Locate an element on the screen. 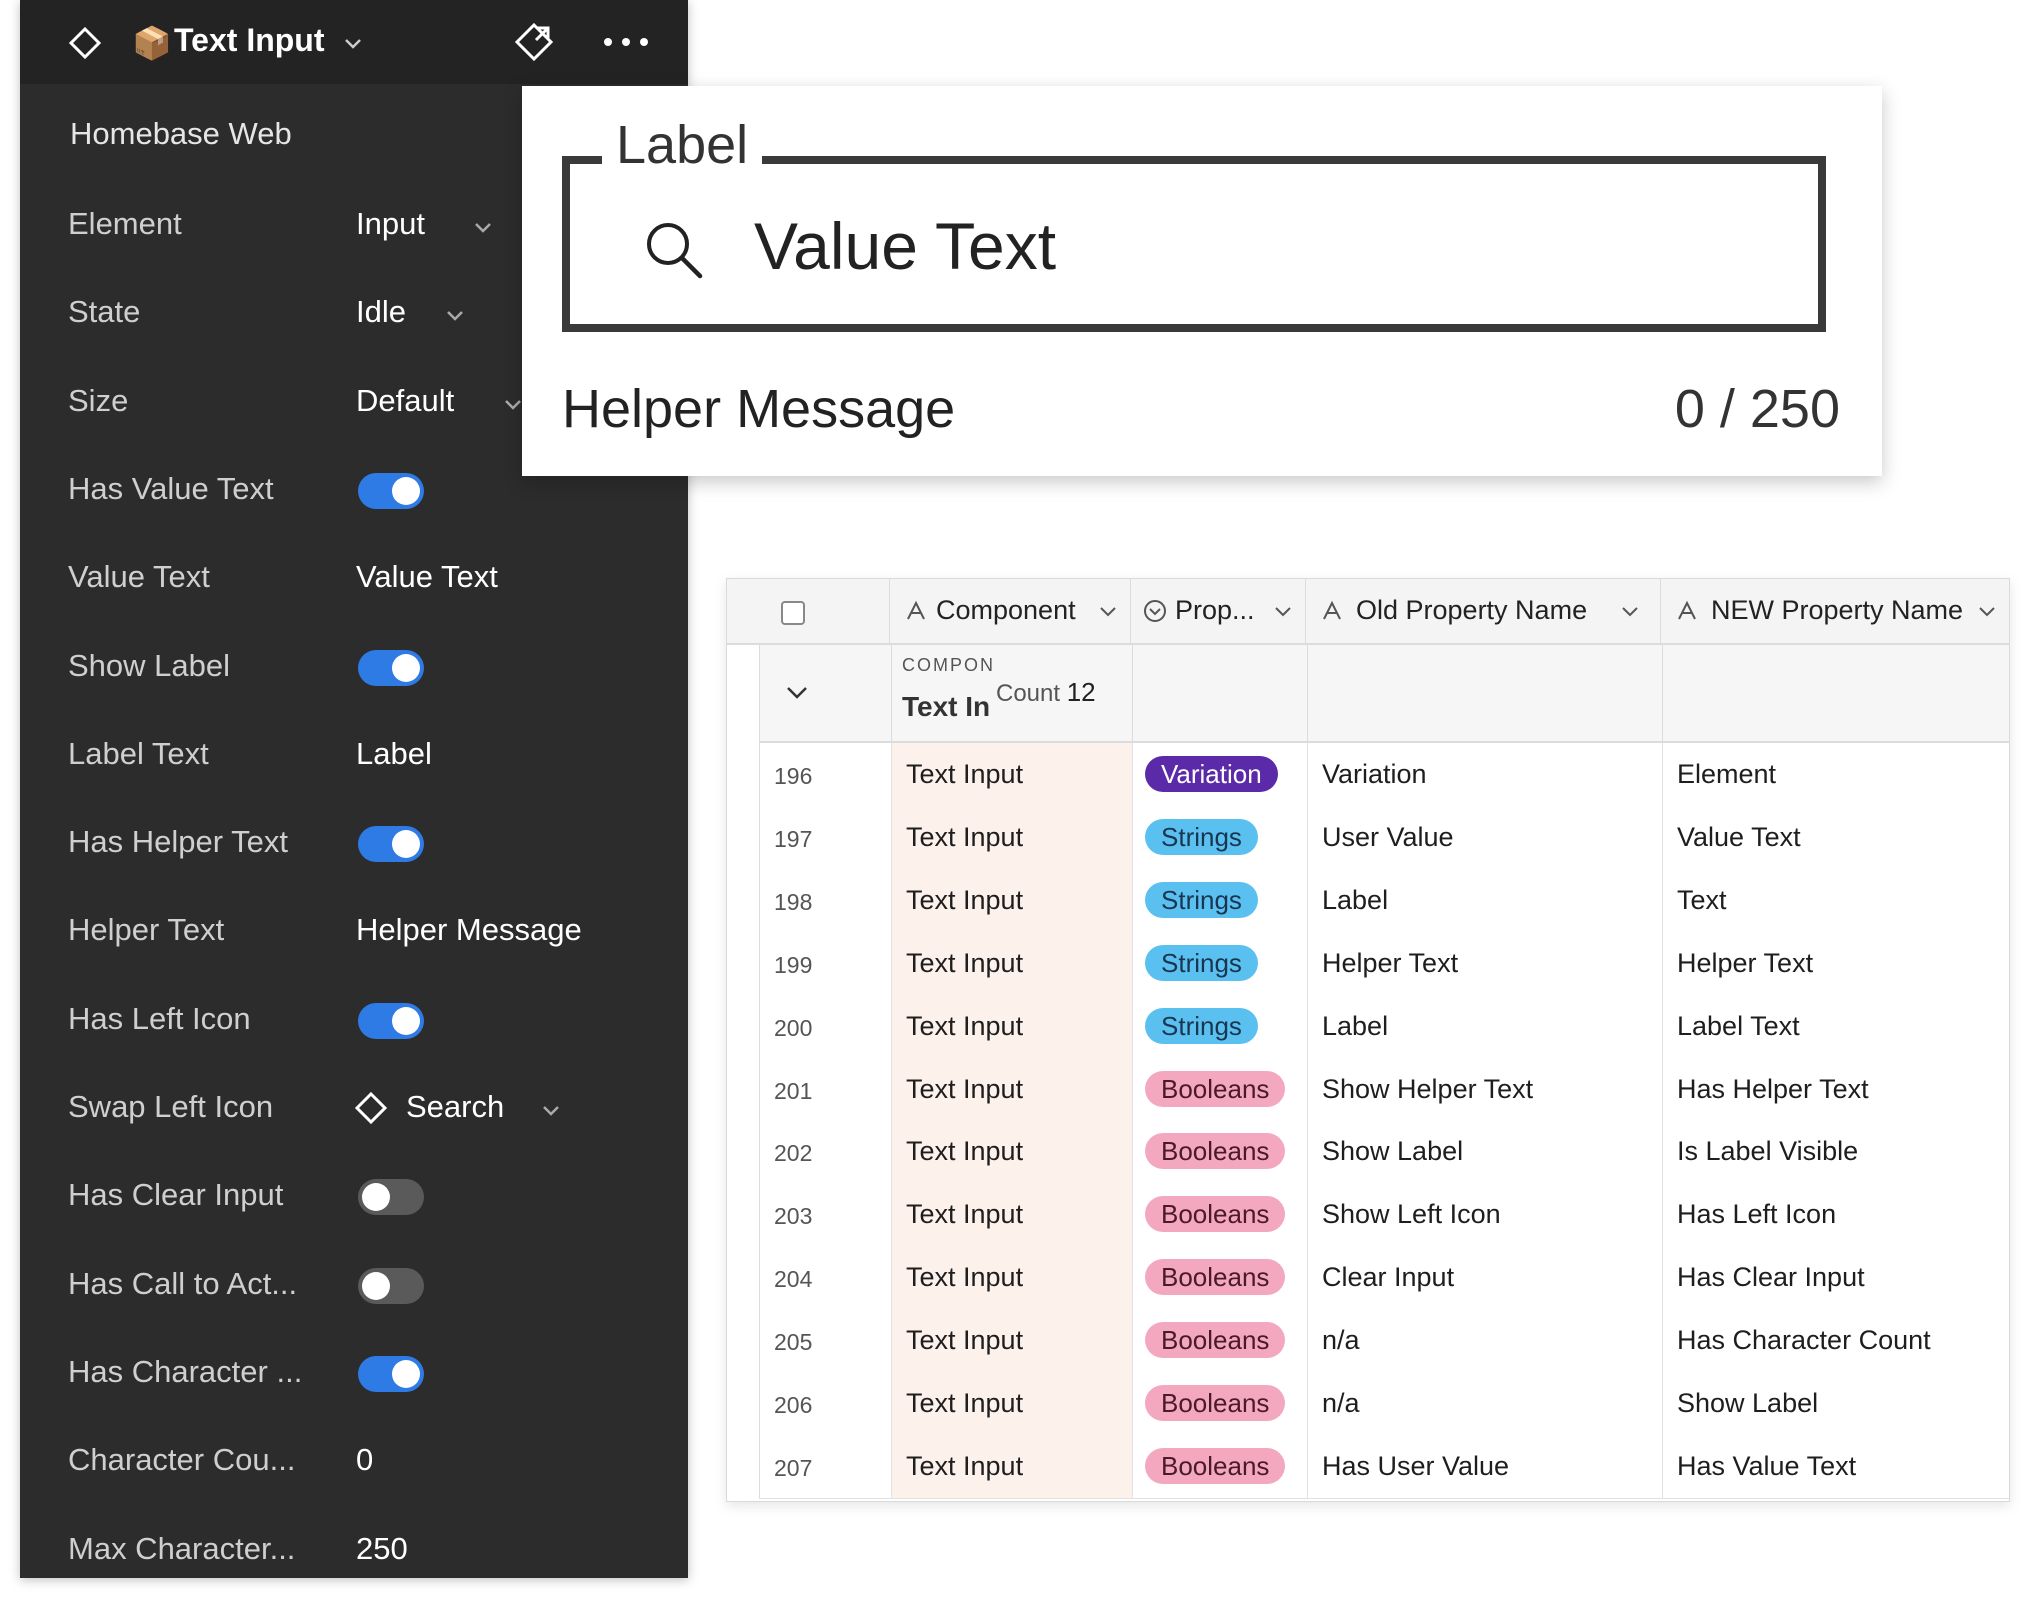  table-row: 197 Text Input Strings User Value Value Text is located at coordinates (1384, 837).